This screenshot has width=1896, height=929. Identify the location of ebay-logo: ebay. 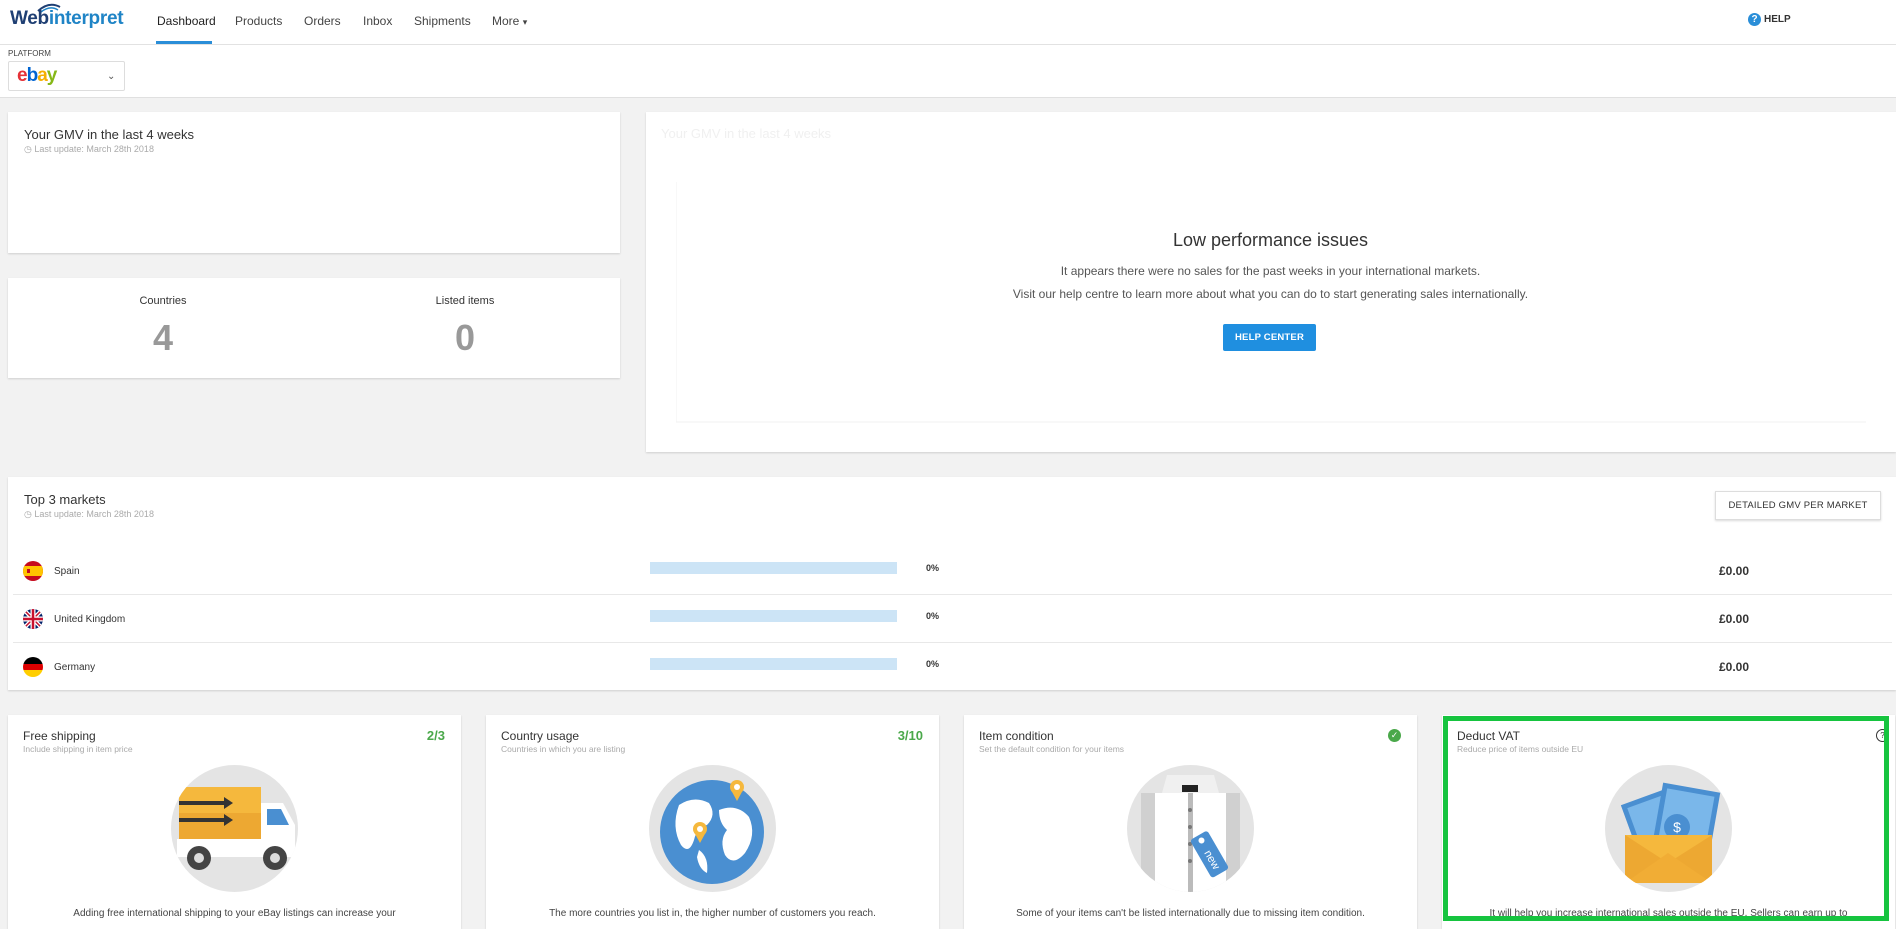
(37, 75).